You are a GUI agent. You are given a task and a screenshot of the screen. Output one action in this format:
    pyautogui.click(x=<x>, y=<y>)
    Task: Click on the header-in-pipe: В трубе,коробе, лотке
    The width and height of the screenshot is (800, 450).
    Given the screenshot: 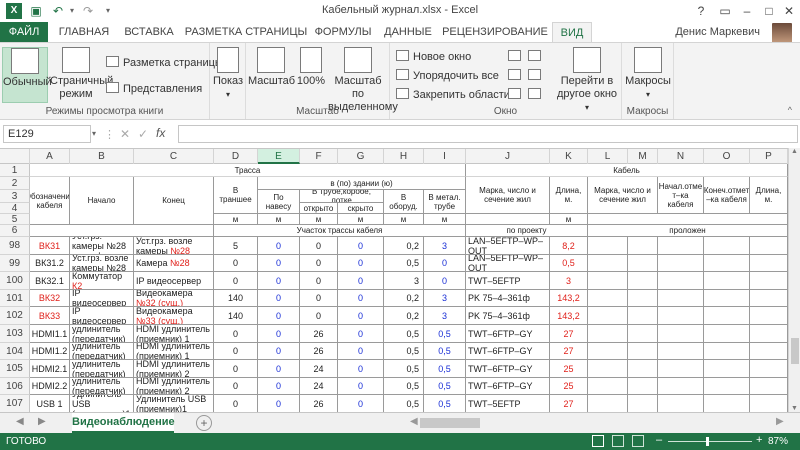 What is the action you would take?
    pyautogui.click(x=342, y=196)
    